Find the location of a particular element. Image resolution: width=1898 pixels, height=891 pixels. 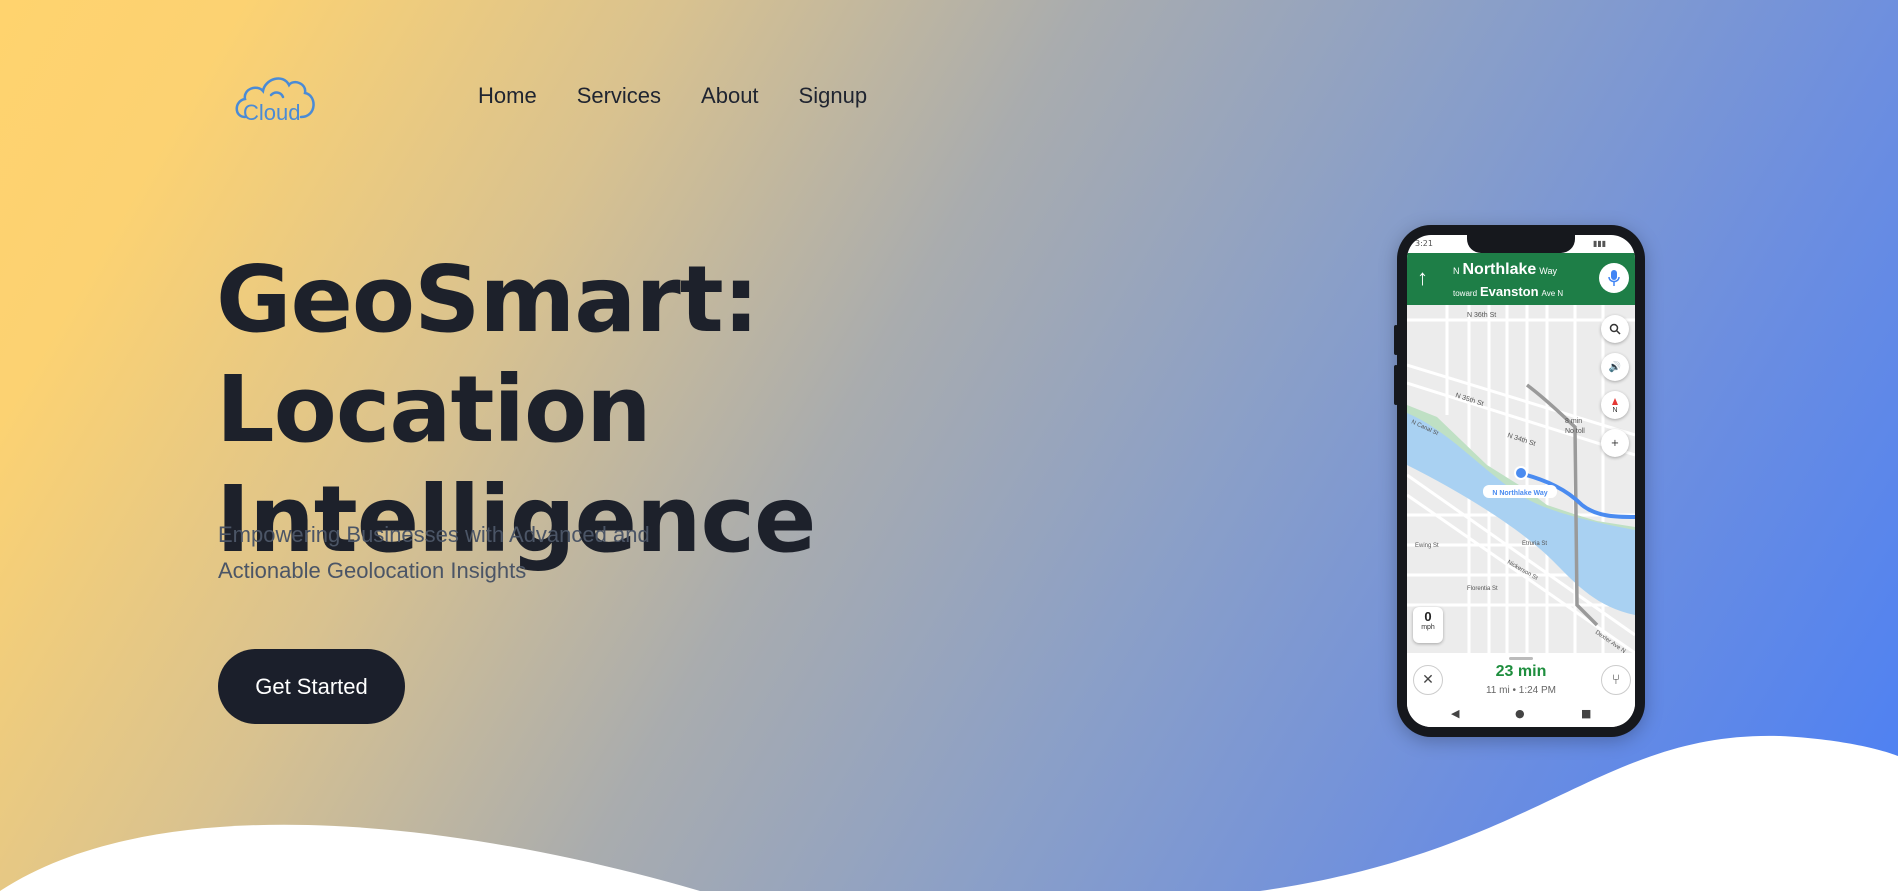

alternate-routes-icon: ⑂ is located at coordinates (1616, 680).